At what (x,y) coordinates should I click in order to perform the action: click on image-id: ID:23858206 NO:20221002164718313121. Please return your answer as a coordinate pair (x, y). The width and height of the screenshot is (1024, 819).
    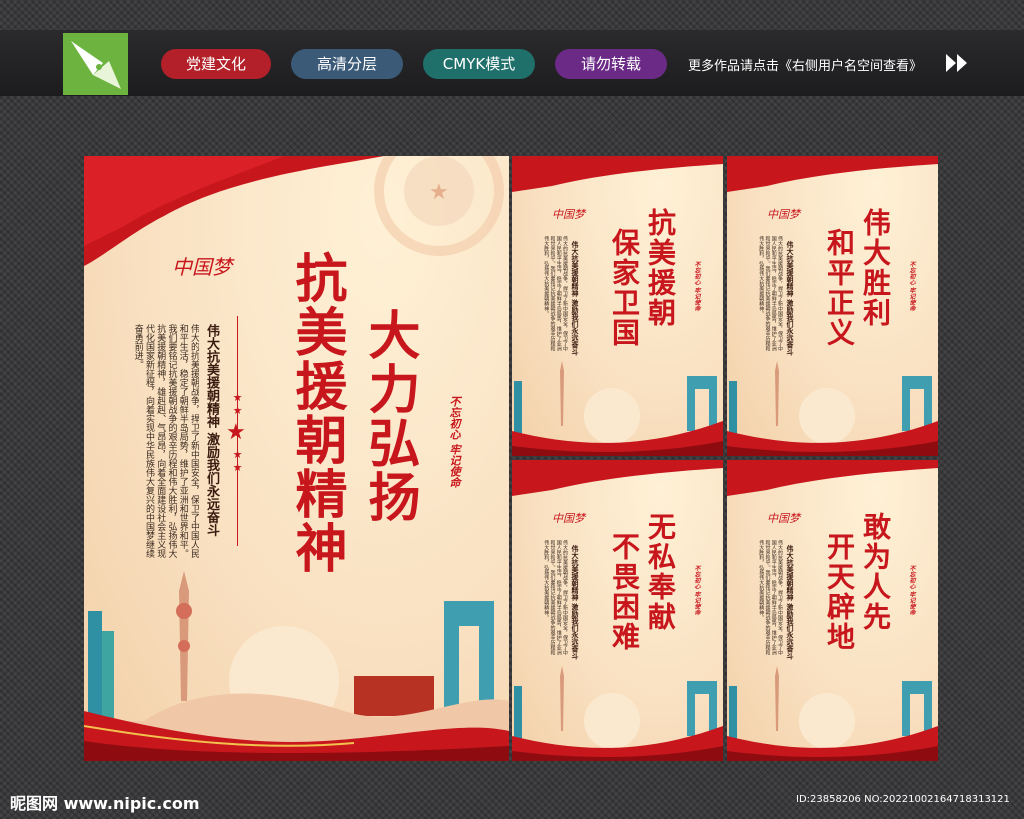
    Looking at the image, I should click on (903, 799).